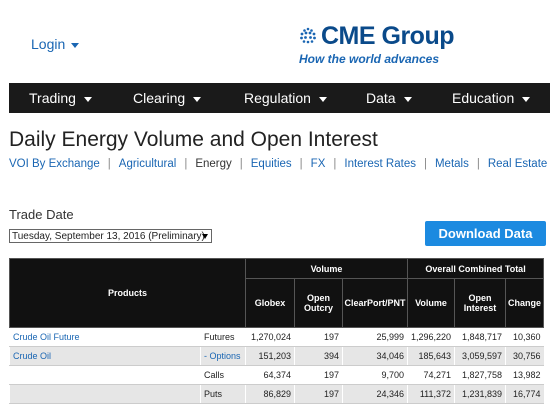 This screenshot has height=414, width=550. Describe the element at coordinates (375, 375) in the screenshot. I see `clearport-cell: 9,700` at that location.